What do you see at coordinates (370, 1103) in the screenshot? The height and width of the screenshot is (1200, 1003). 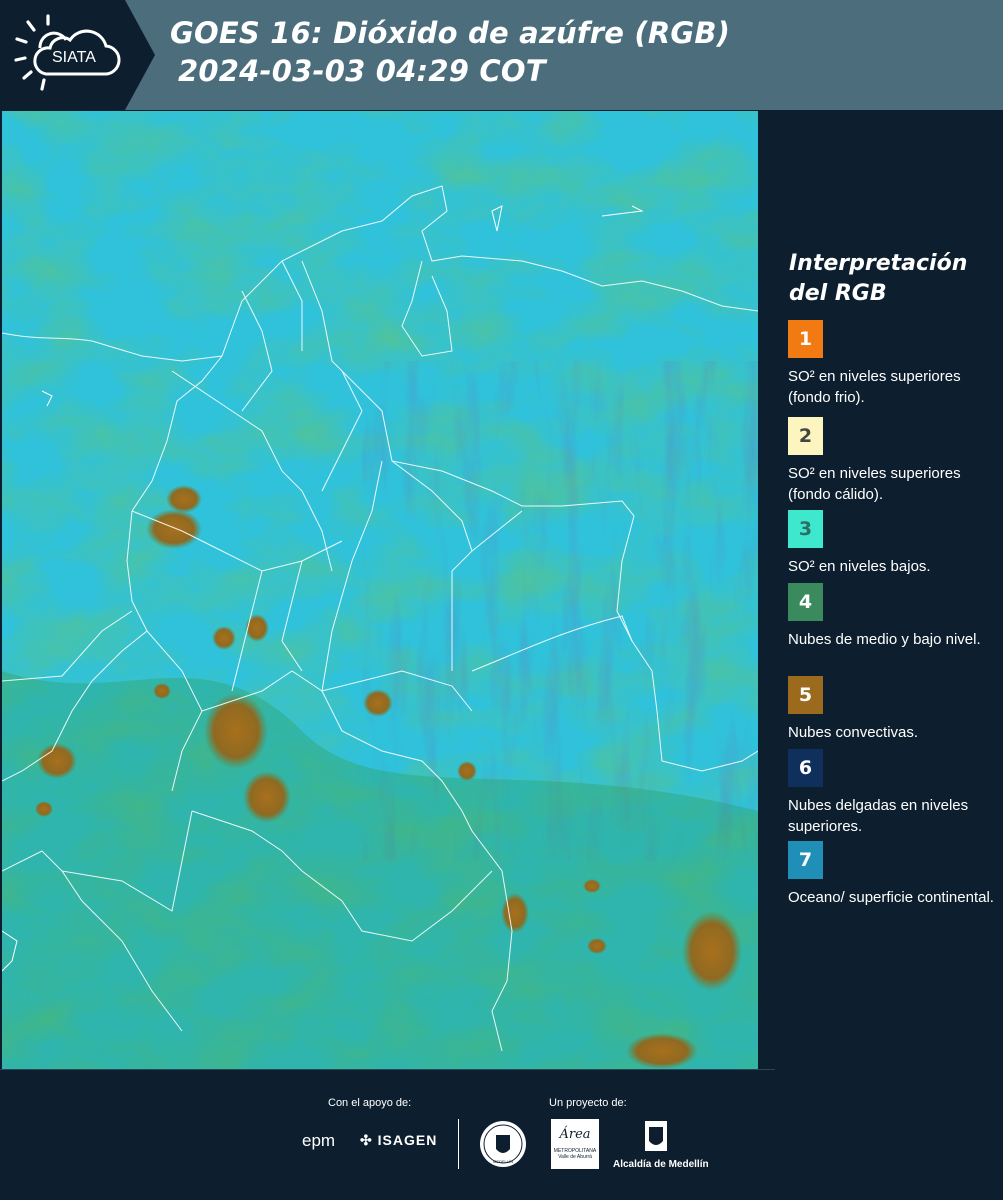 I see `support-label: Con el apoyo de:` at bounding box center [370, 1103].